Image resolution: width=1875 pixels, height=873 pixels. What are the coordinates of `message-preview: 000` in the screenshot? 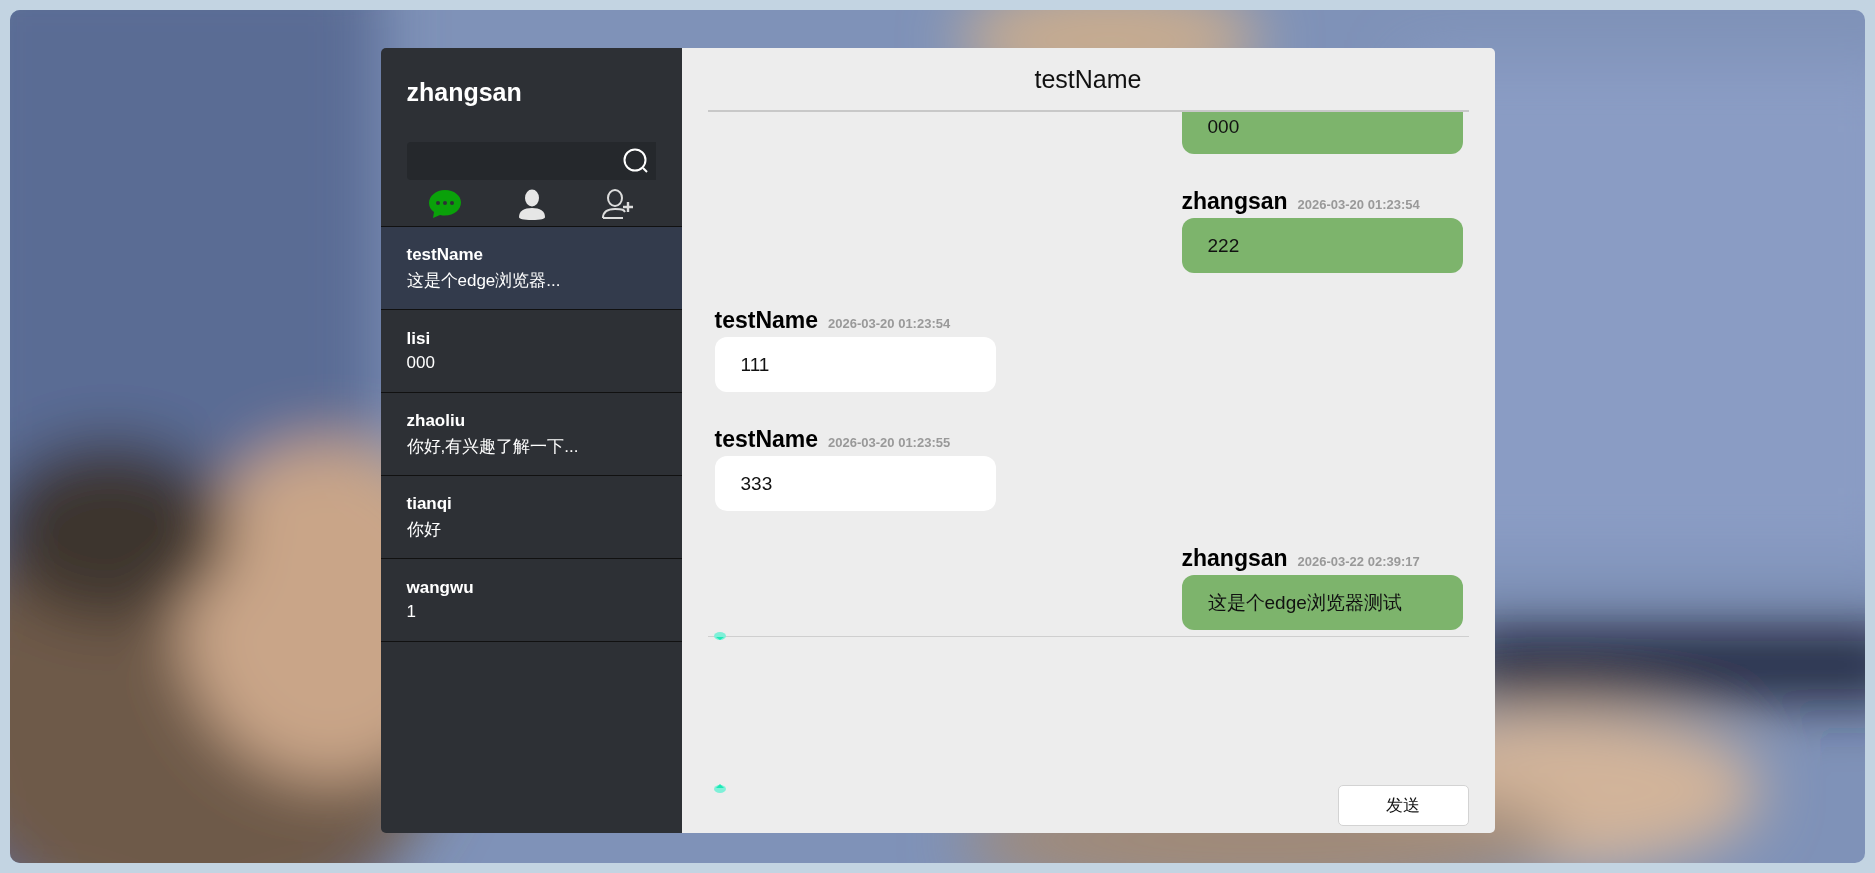 It's located at (420, 363).